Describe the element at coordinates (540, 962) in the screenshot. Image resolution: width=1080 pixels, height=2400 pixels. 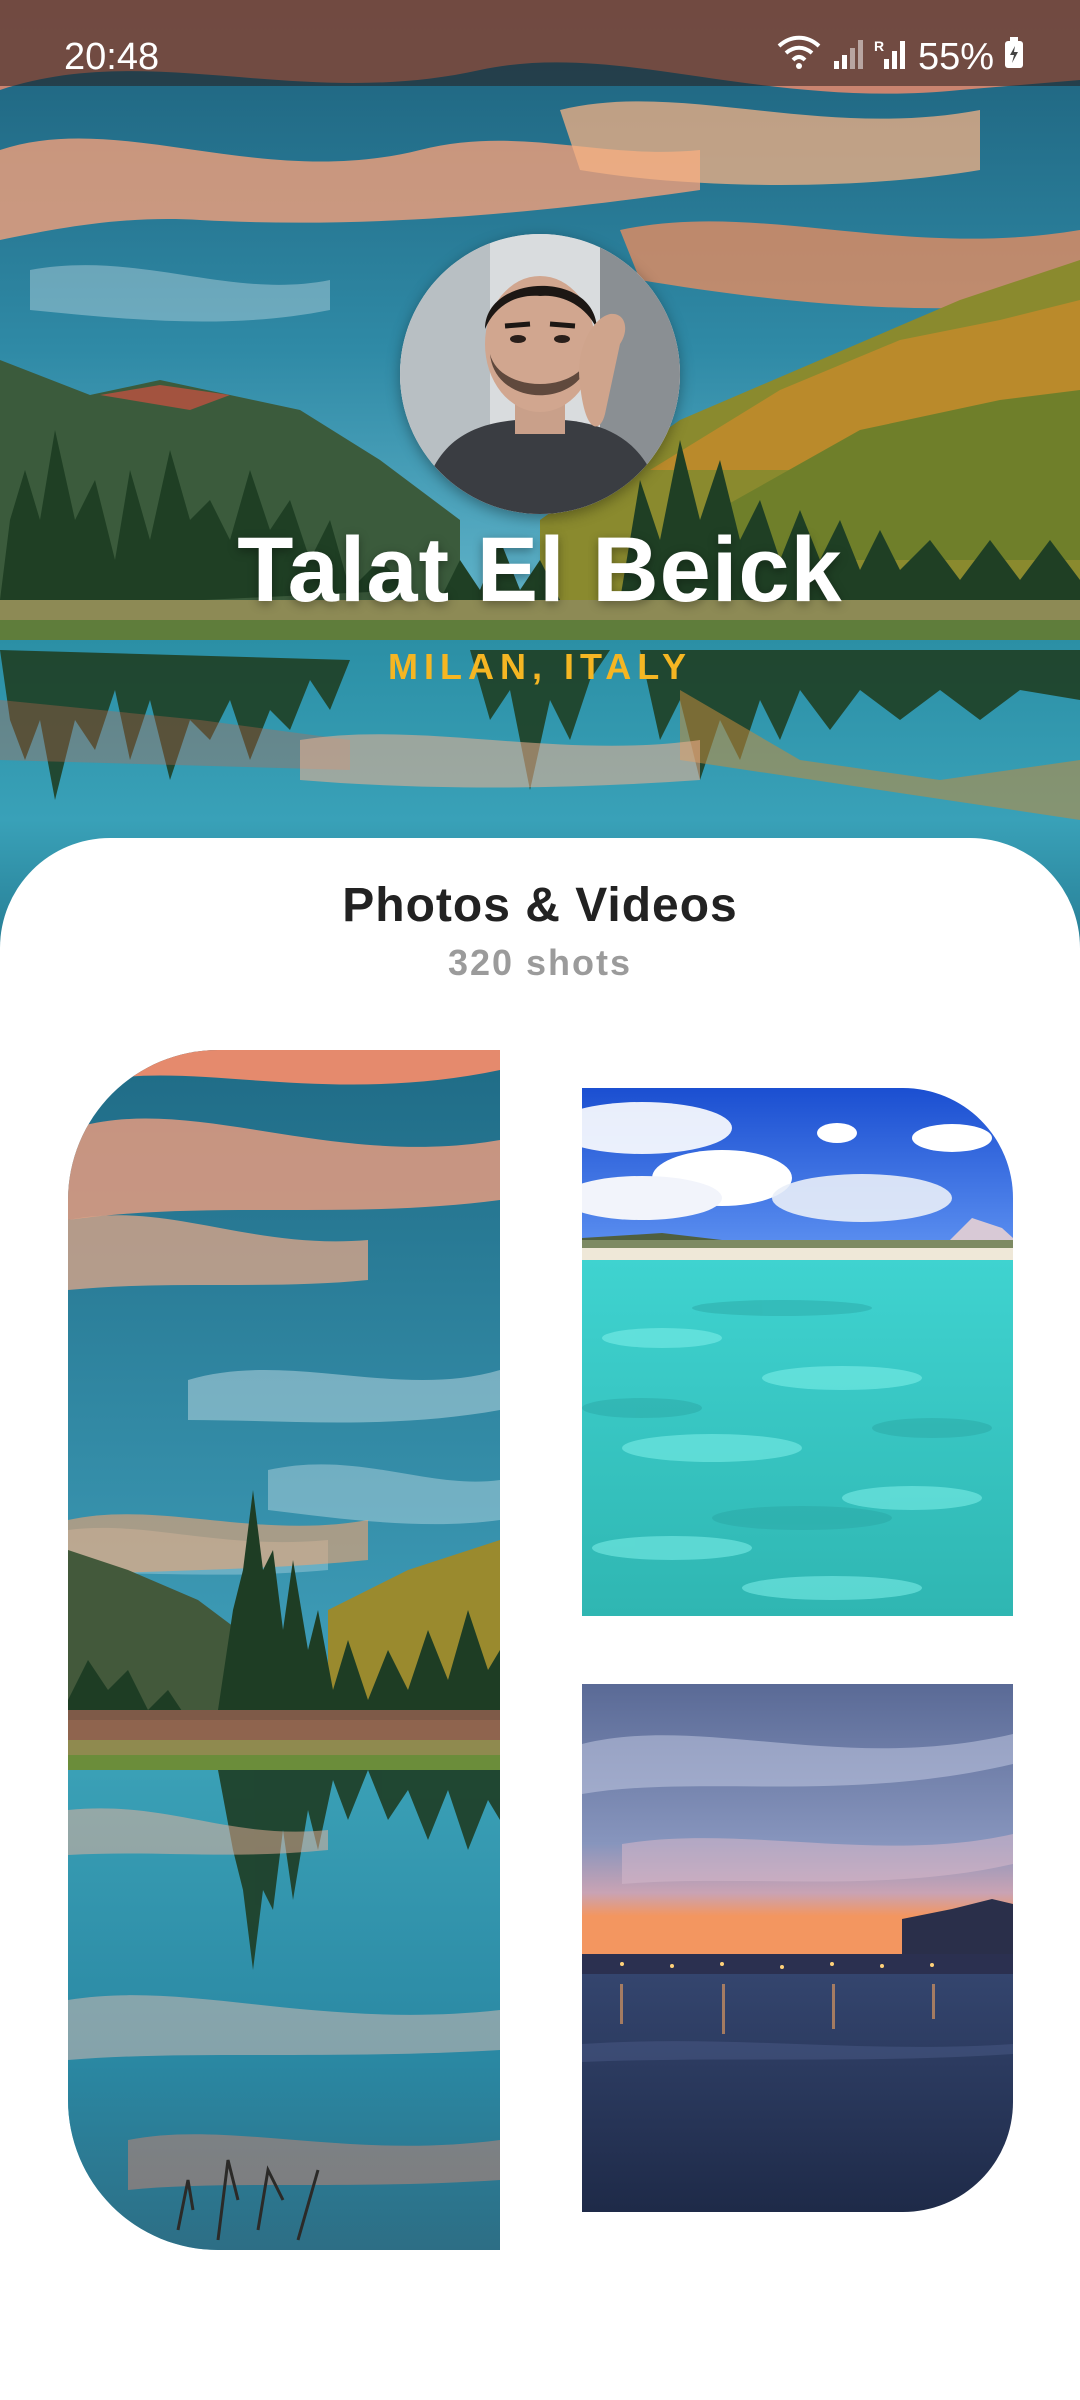
I see `section-count: 320 shots` at that location.